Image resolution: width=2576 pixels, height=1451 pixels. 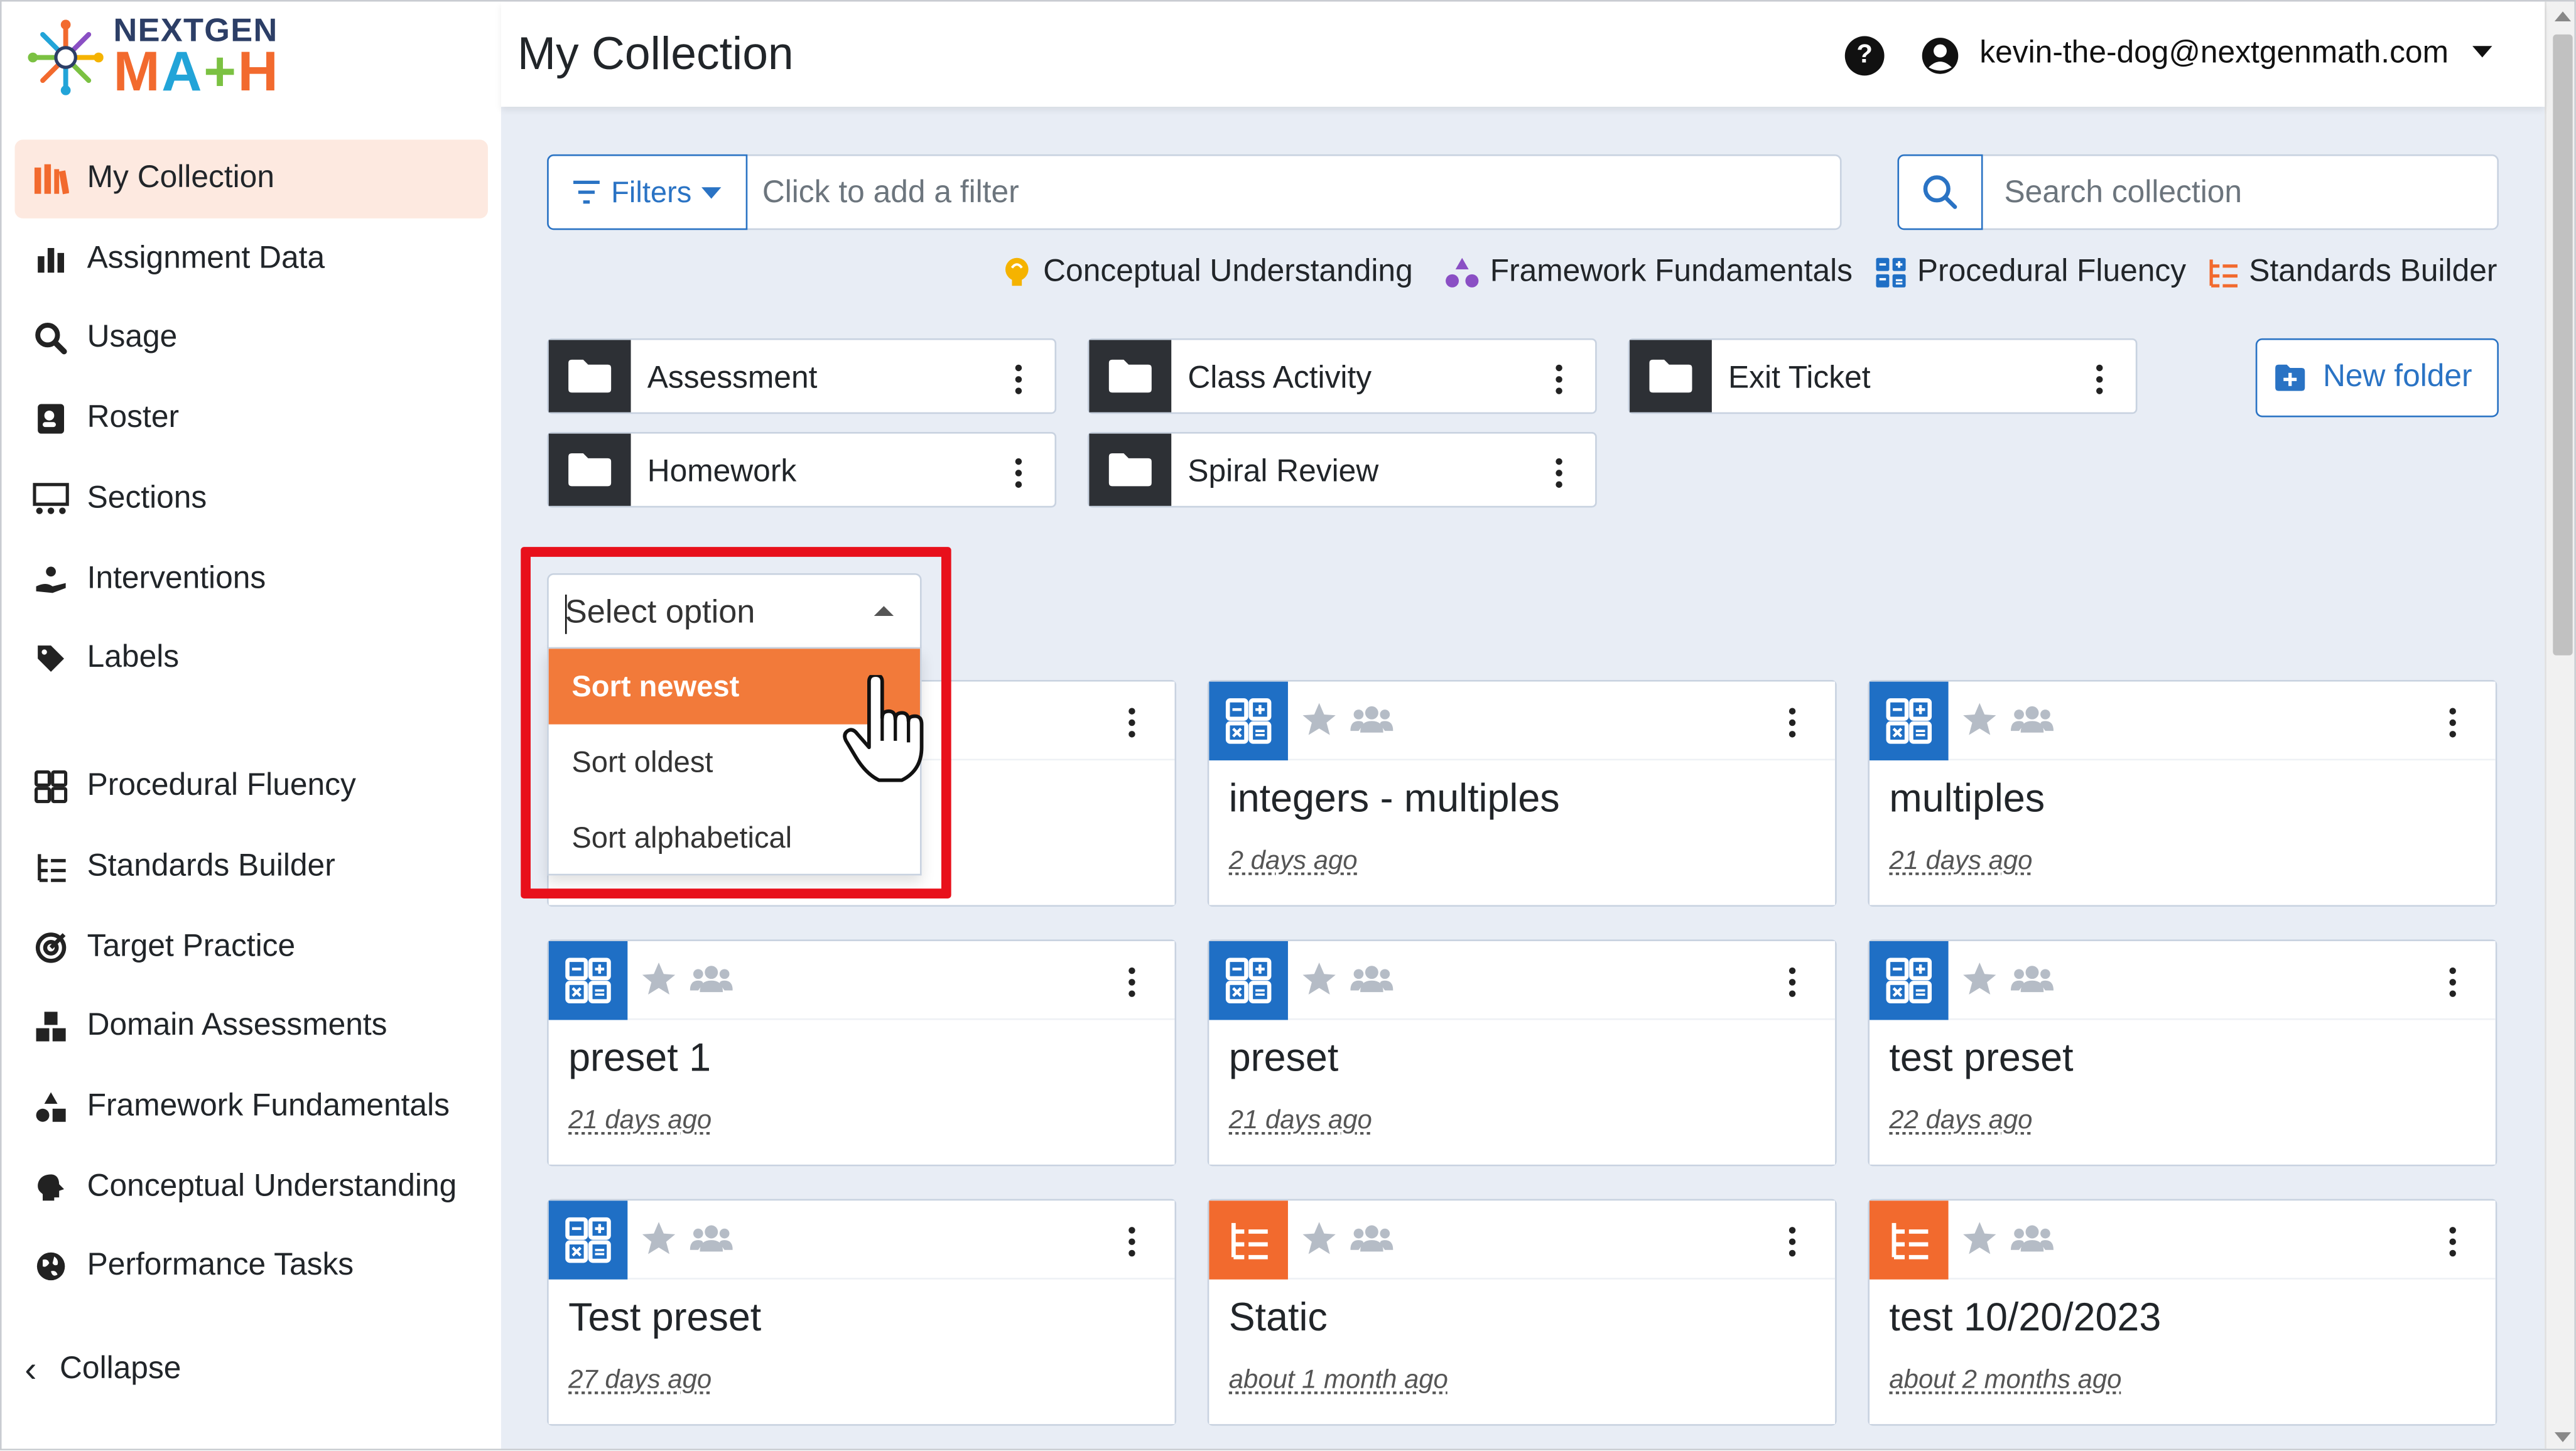 I want to click on sidebar-item-procedural-fluency: Procedural Fluency, so click(x=252, y=787).